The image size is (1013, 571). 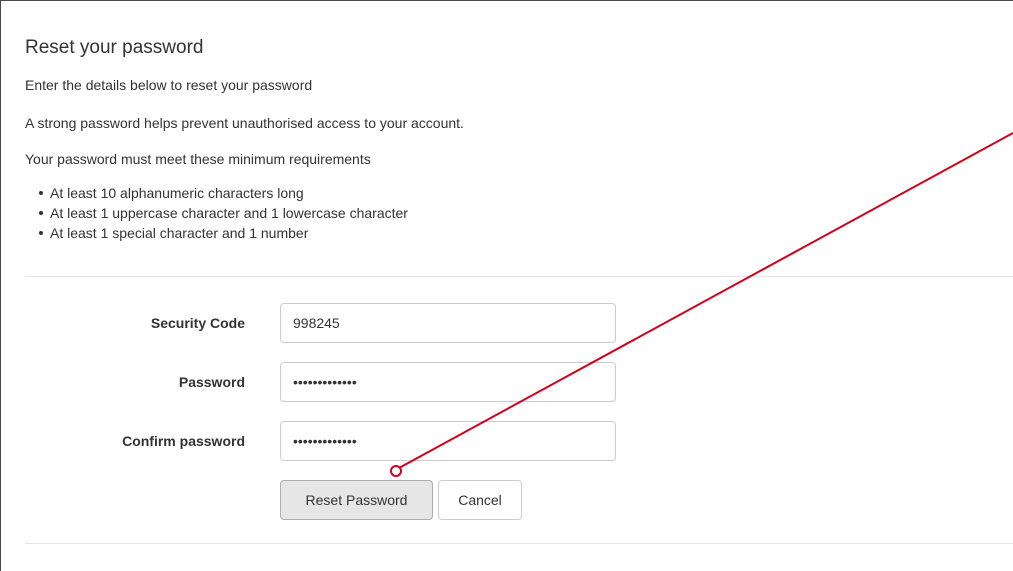 I want to click on security-code-input, so click(x=448, y=323).